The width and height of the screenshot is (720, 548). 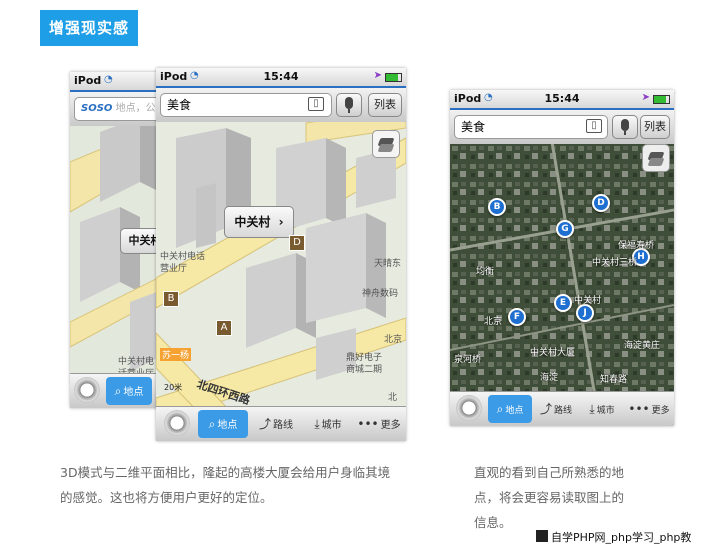 I want to click on map-label: 苏一杨, so click(x=176, y=354).